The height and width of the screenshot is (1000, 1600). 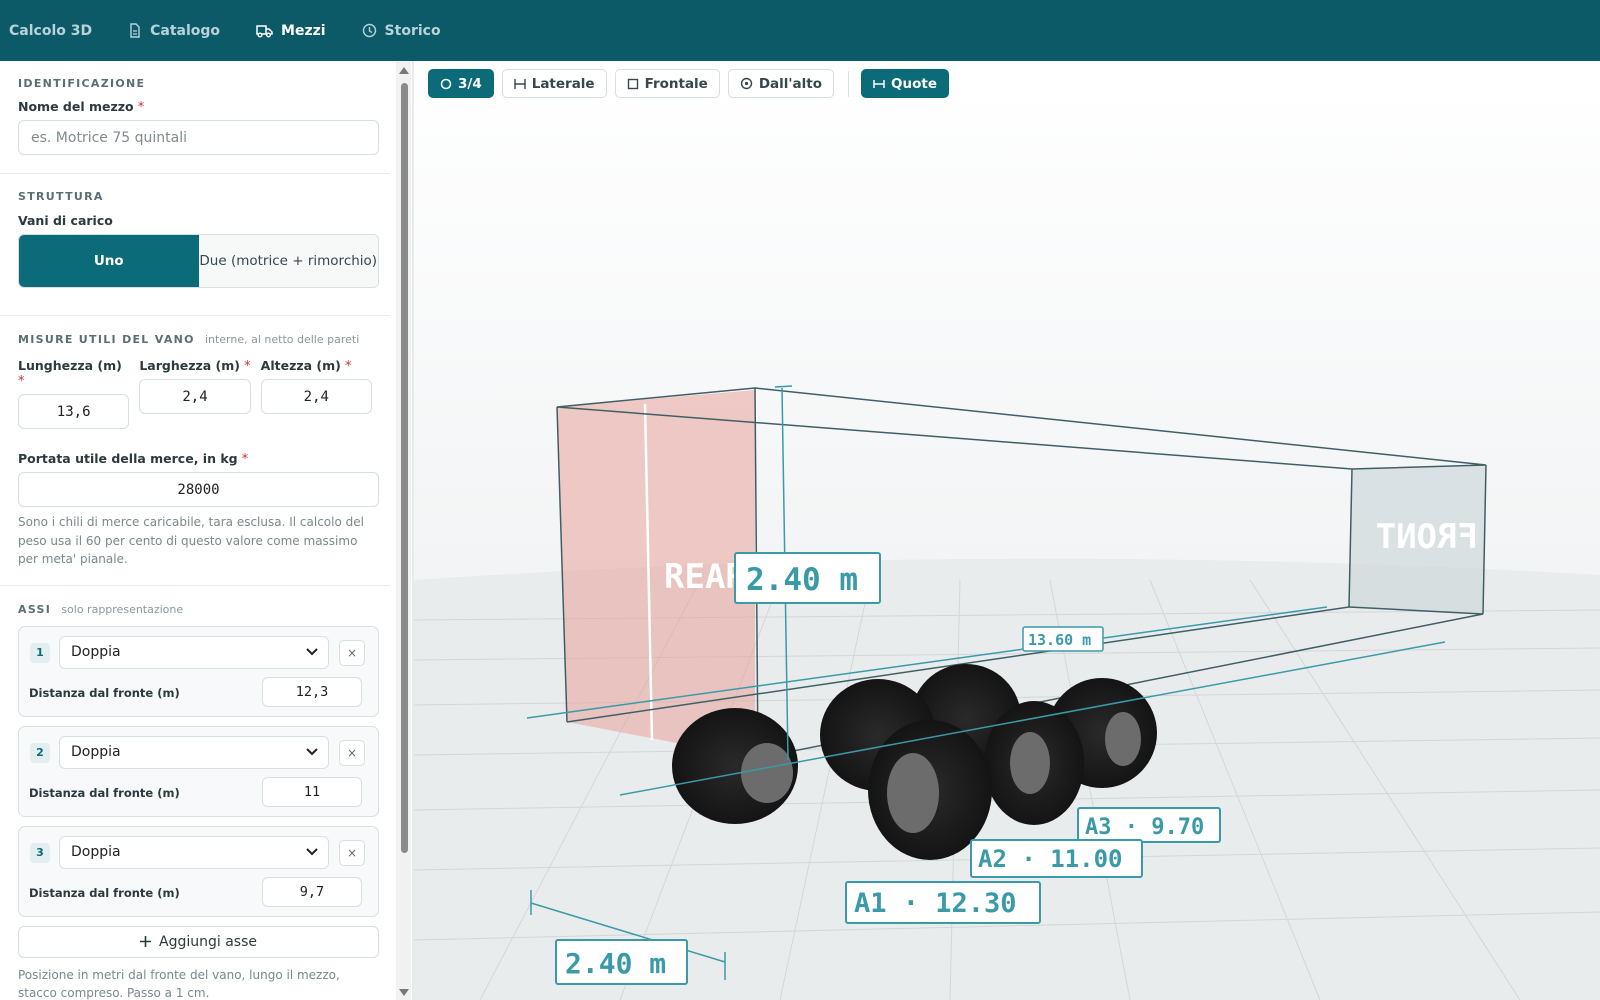 I want to click on axle-card-1: 1 Doppia × Distanza dal fronte (m) 12,3, so click(x=198, y=671).